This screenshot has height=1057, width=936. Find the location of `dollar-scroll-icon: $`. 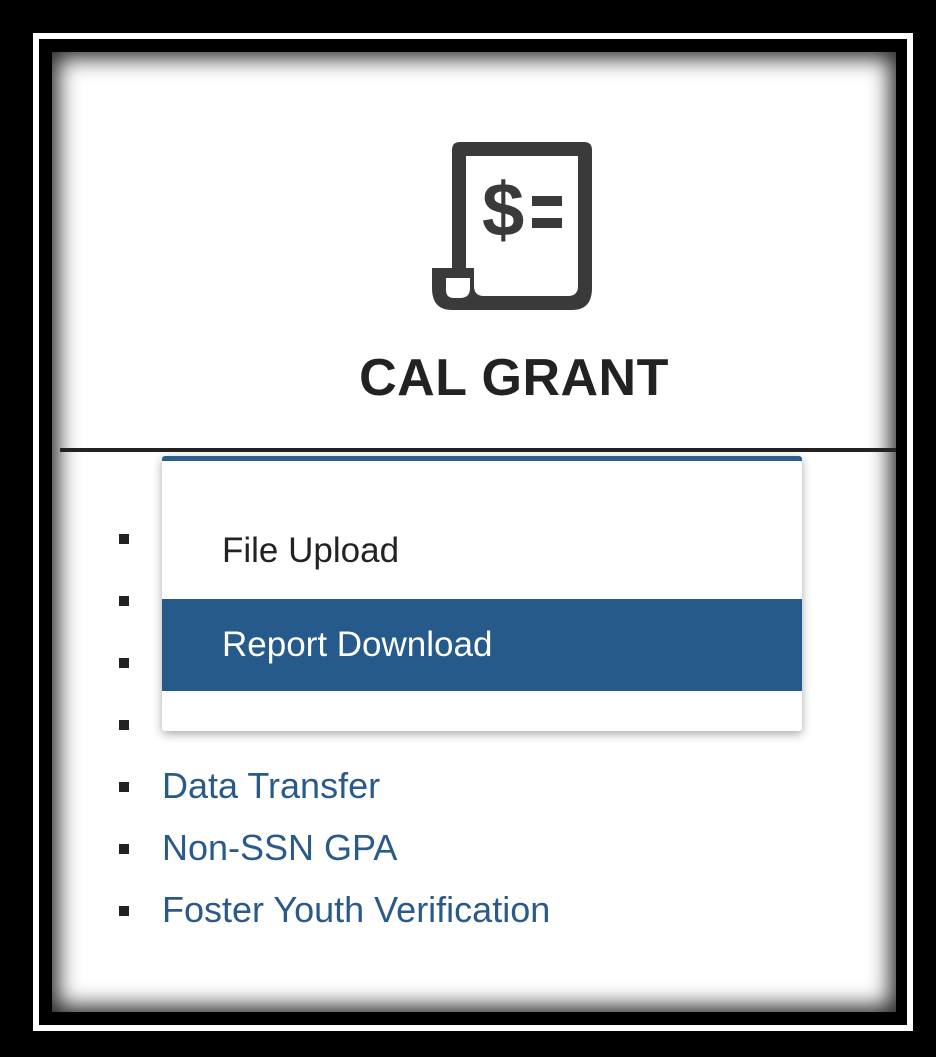

dollar-scroll-icon: $ is located at coordinates (517, 225).